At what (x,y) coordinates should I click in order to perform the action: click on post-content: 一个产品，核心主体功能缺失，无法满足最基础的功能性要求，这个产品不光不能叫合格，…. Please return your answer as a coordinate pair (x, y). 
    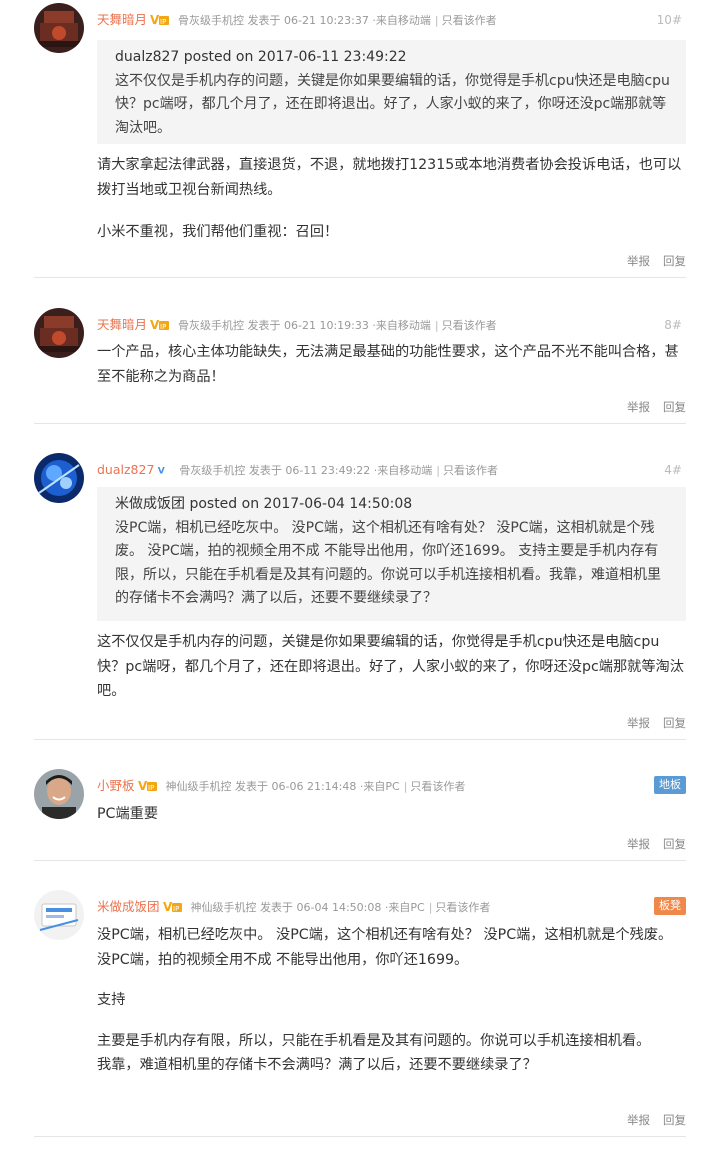
    Looking at the image, I should click on (391, 364).